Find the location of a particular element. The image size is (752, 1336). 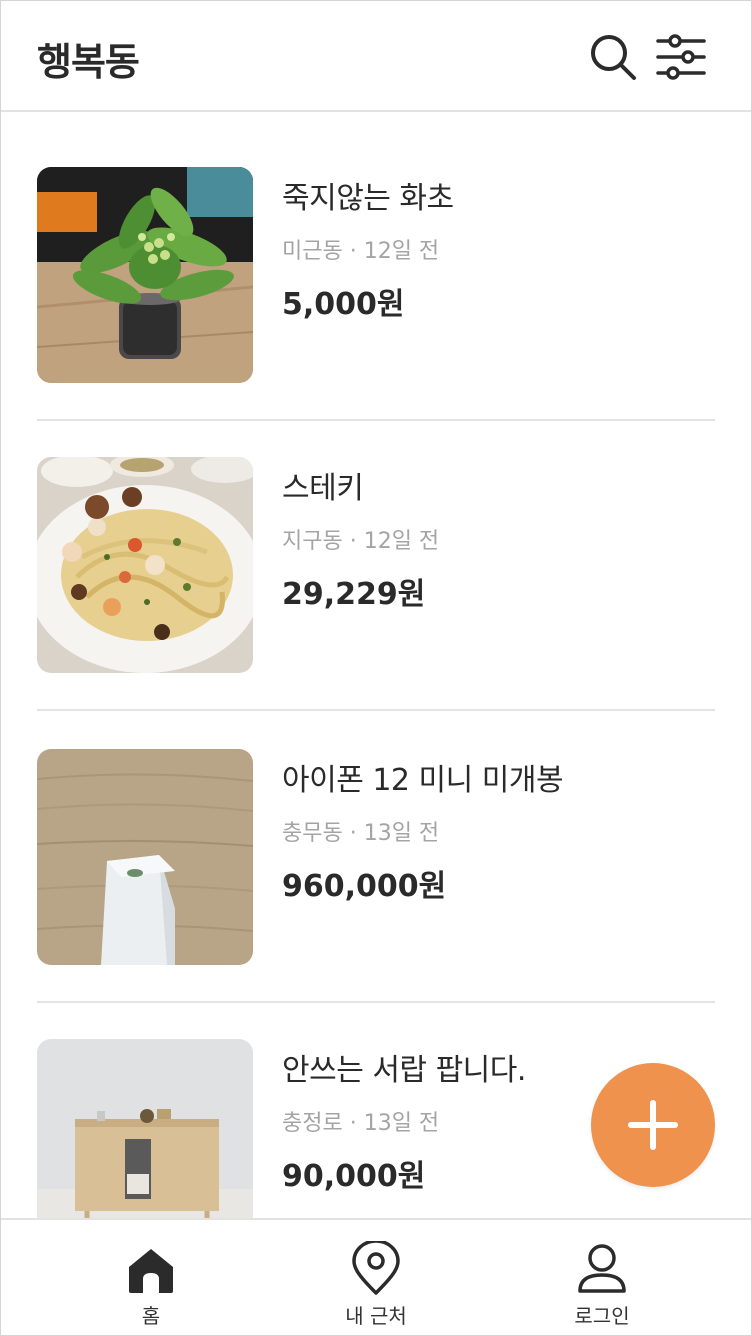

product-price: 29,229원 is located at coordinates (354, 594).